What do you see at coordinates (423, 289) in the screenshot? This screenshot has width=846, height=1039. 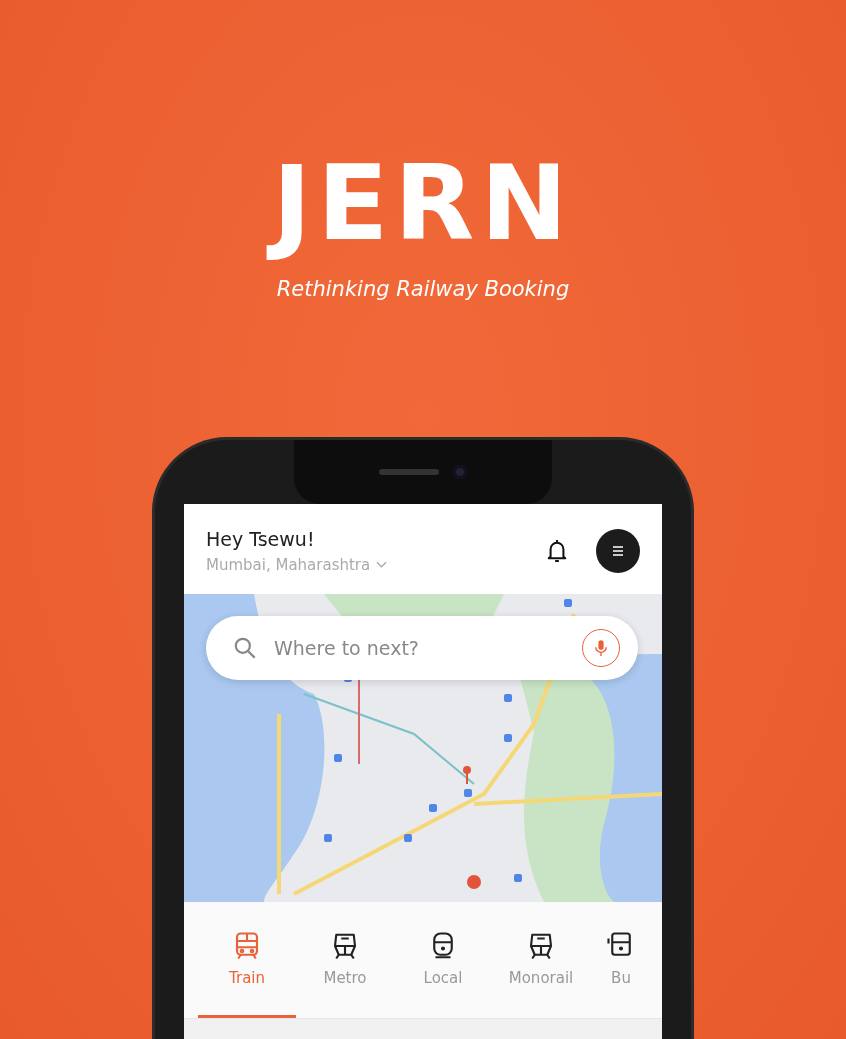 I see `tagline: Rethinking Railway Booking` at bounding box center [423, 289].